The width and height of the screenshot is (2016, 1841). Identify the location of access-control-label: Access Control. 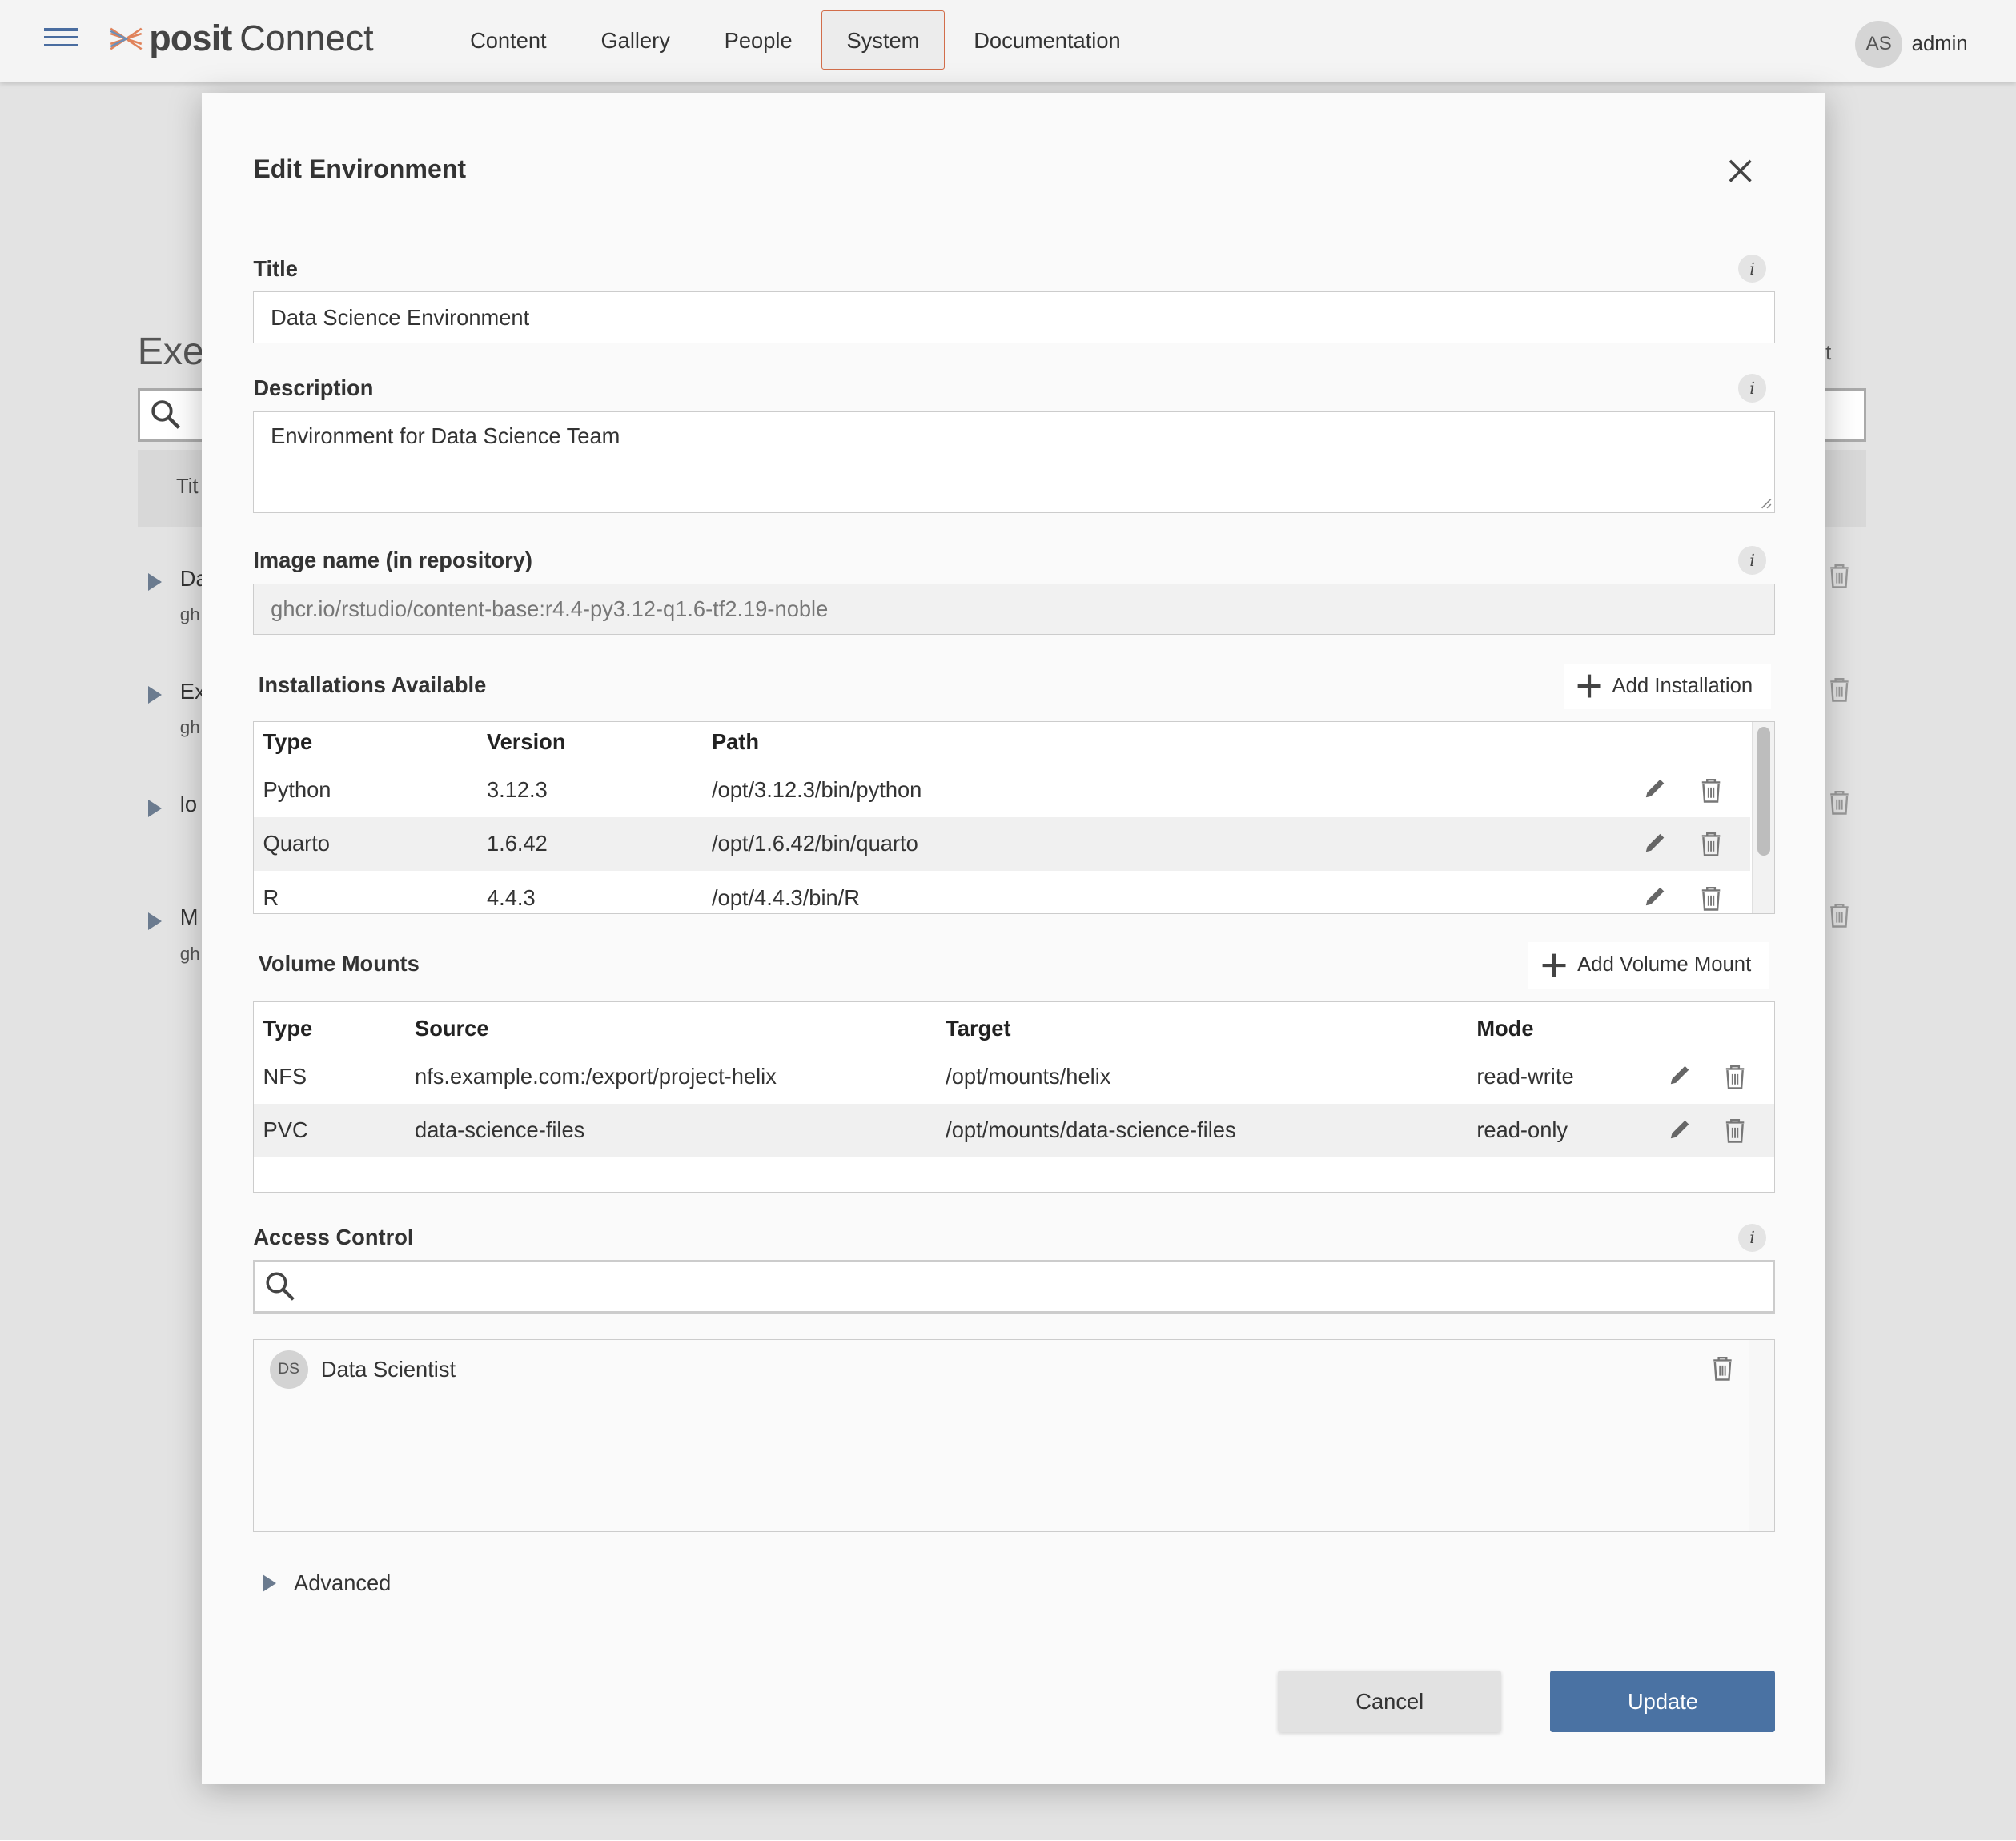
(333, 1237).